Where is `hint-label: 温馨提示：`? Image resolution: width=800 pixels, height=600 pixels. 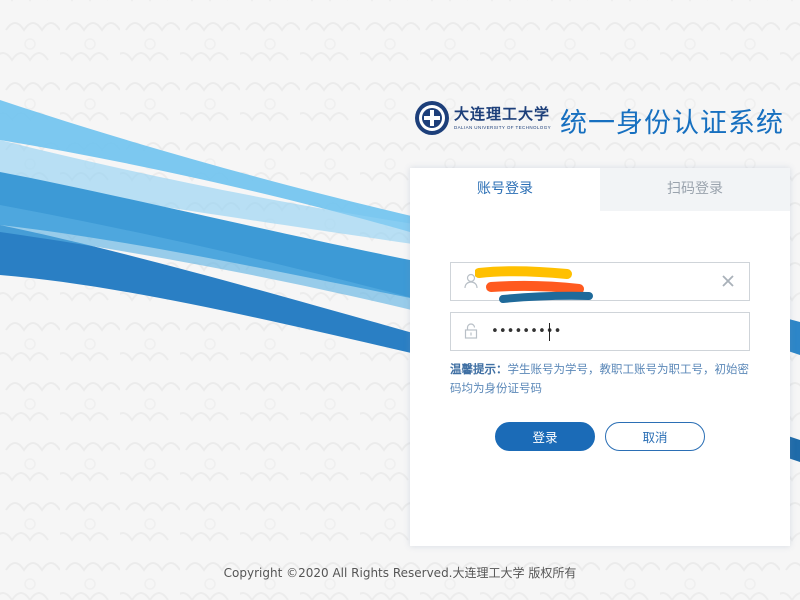 hint-label: 温馨提示： is located at coordinates (479, 369).